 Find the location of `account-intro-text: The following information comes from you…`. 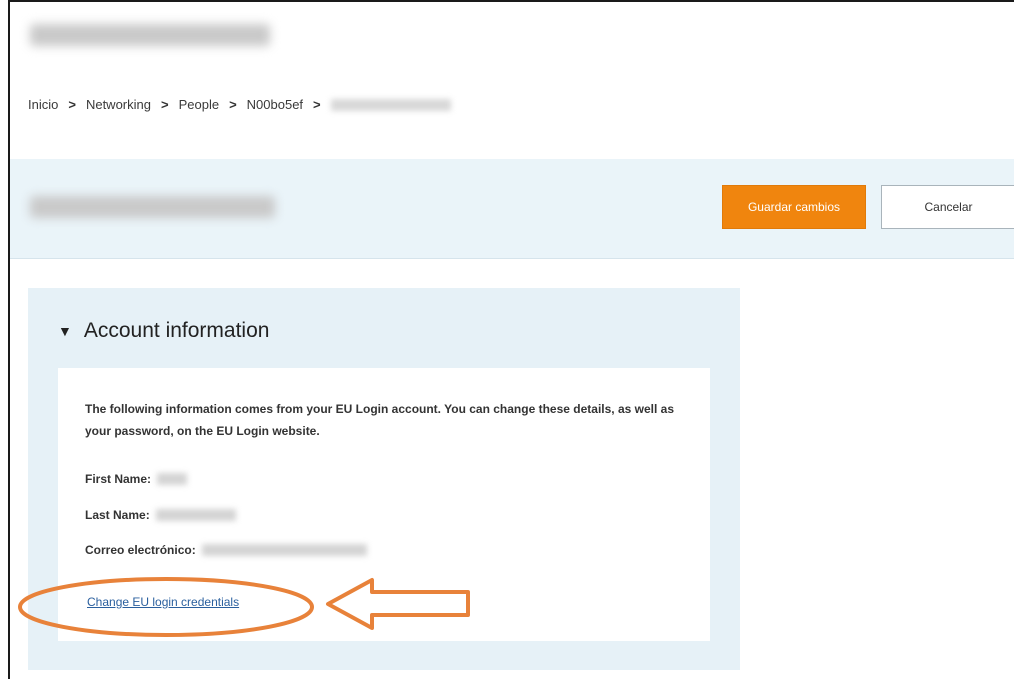

account-intro-text: The following information comes from you… is located at coordinates (379, 420).